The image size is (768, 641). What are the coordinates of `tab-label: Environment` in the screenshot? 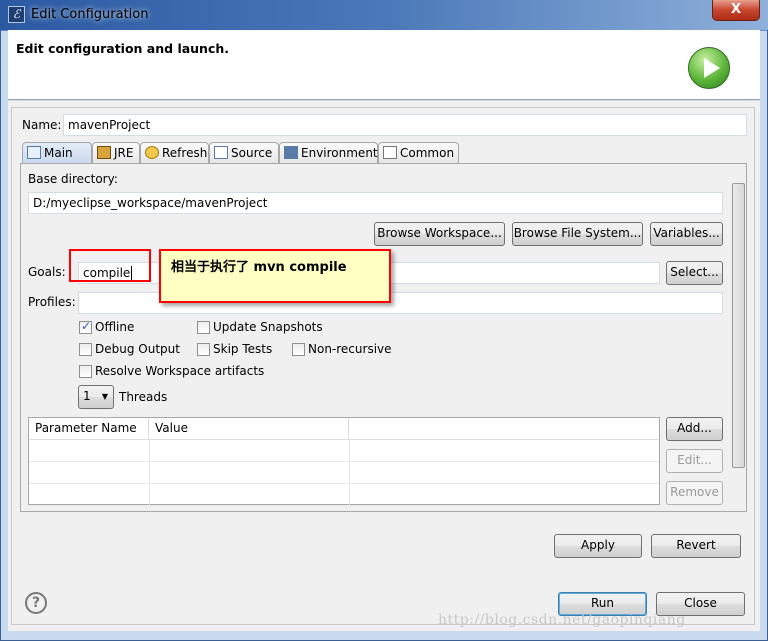 It's located at (339, 153).